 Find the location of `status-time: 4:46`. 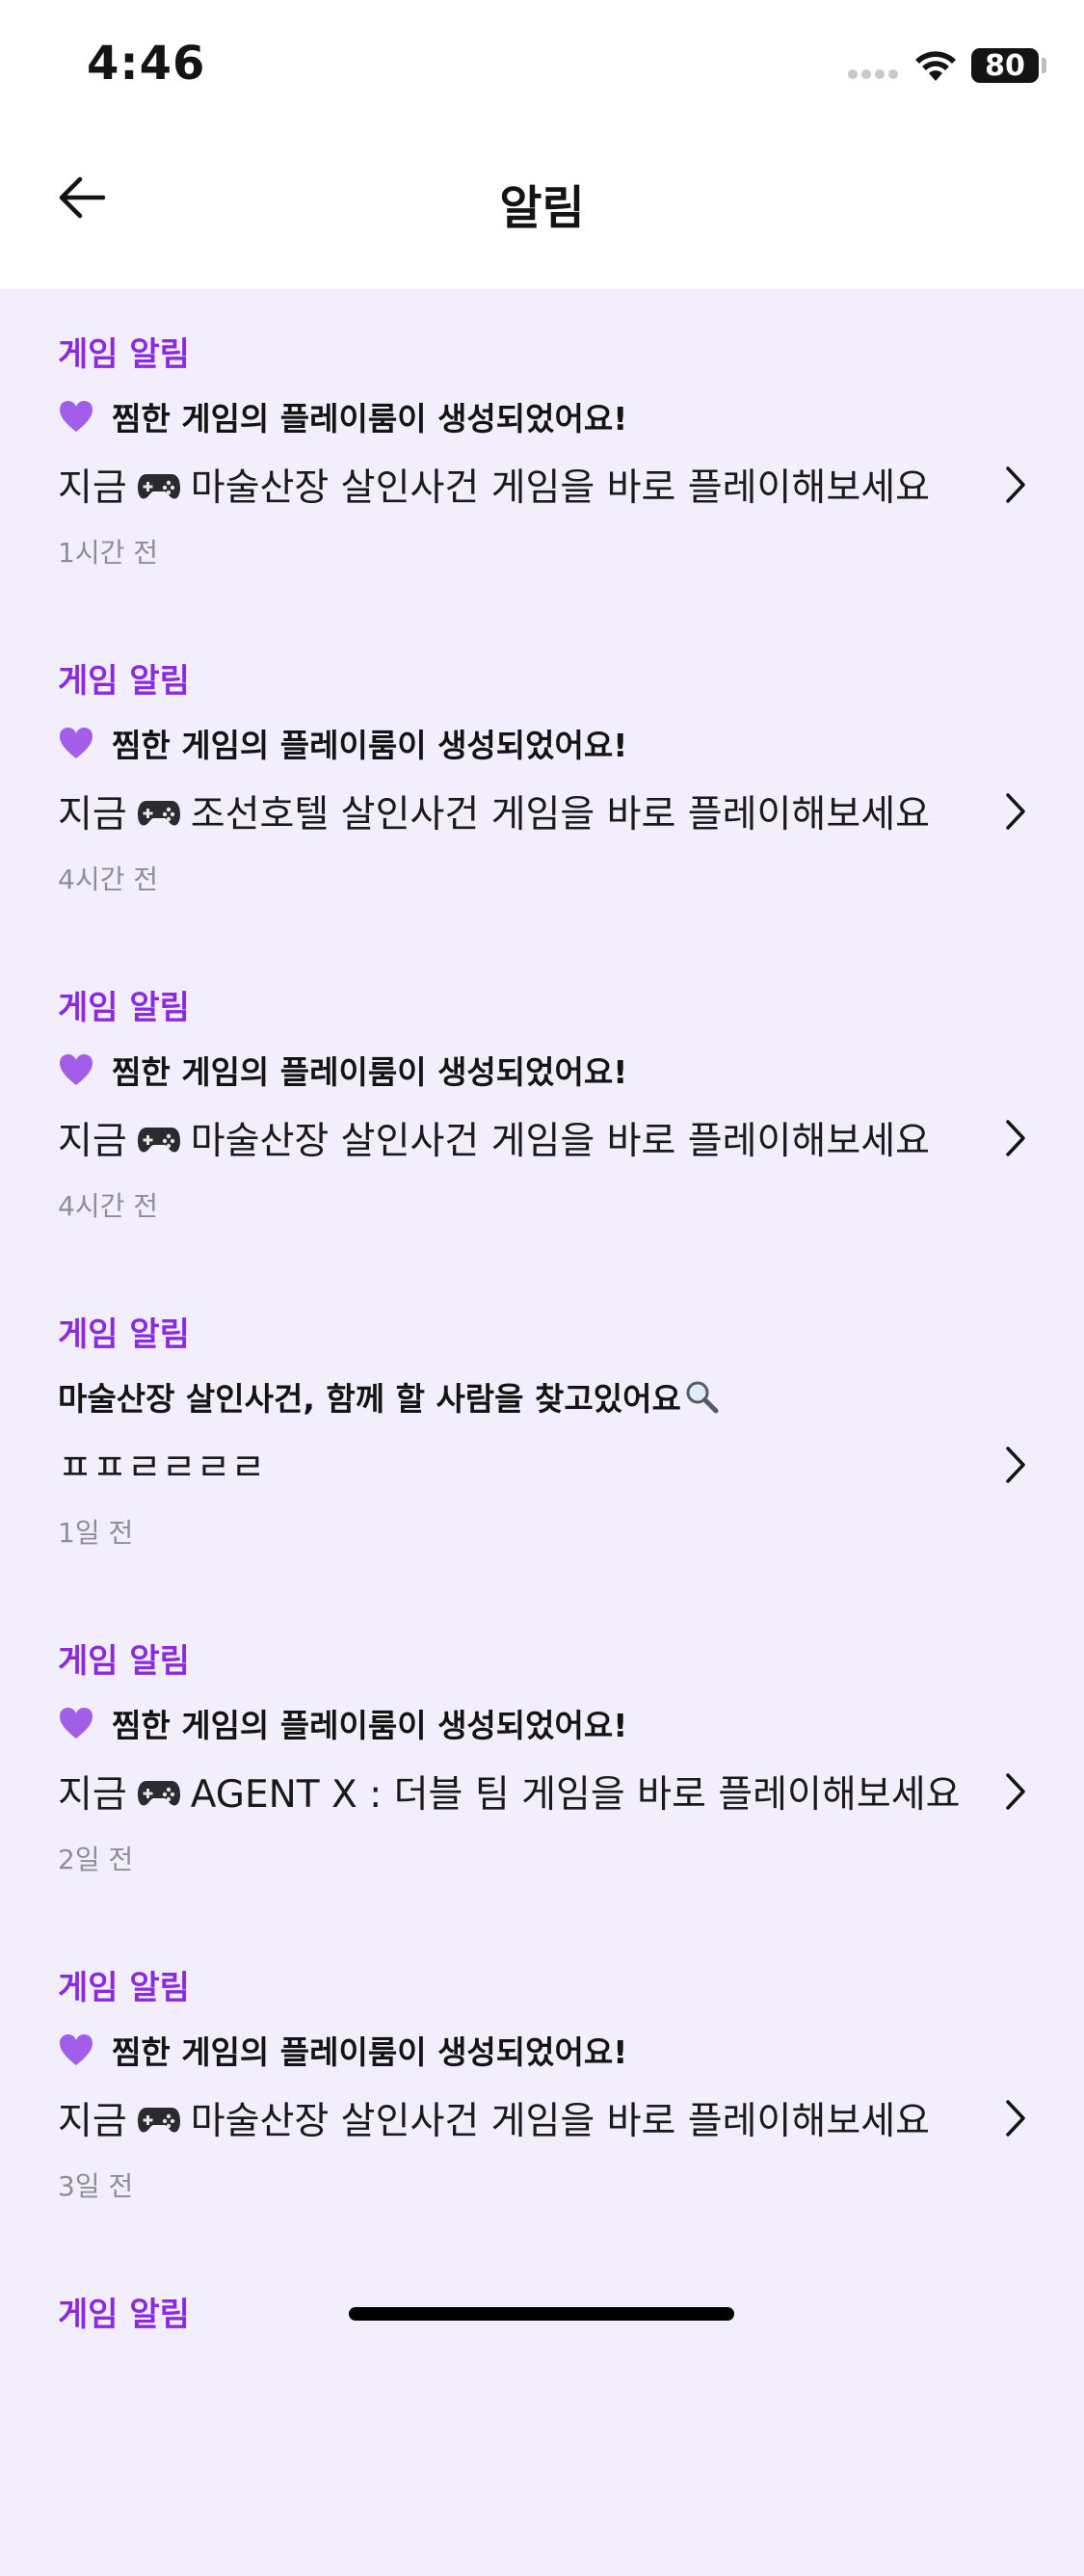

status-time: 4:46 is located at coordinates (147, 64).